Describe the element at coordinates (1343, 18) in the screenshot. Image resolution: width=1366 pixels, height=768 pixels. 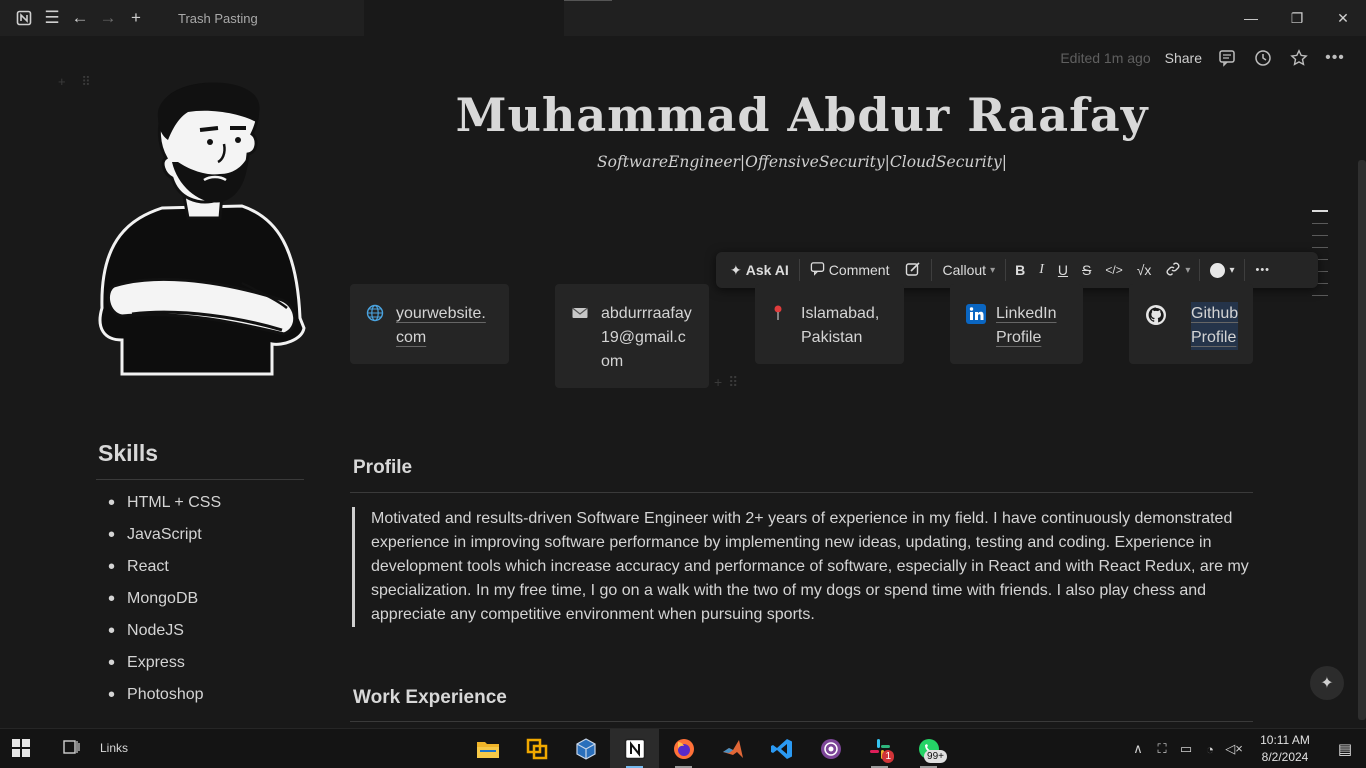
I see `close-button: ✕` at that location.